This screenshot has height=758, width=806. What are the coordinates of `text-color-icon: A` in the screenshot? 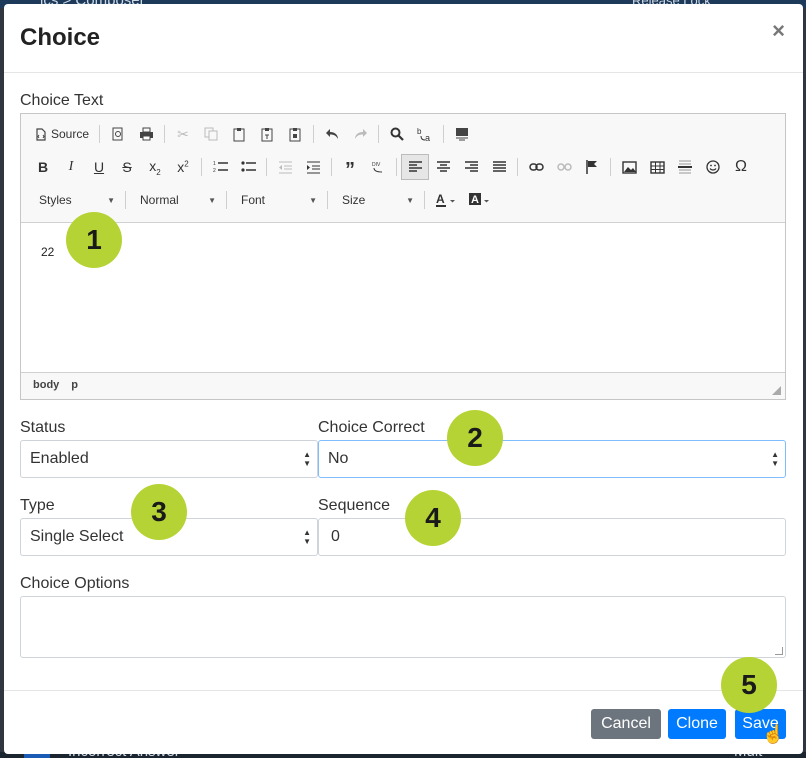 It's located at (446, 200).